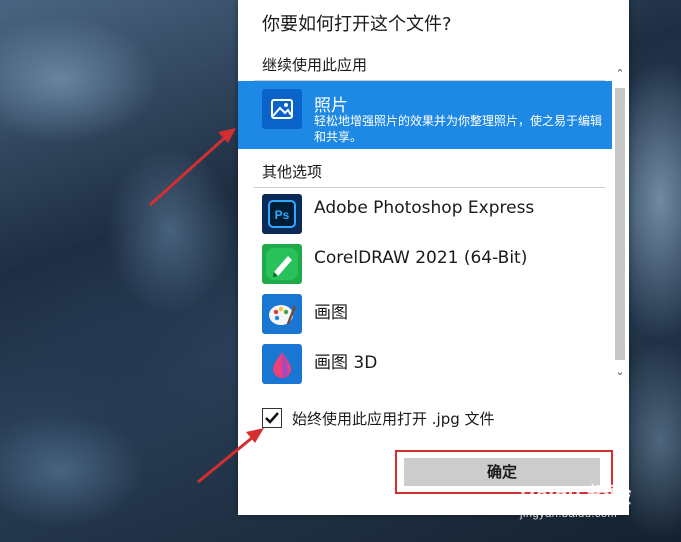 The height and width of the screenshot is (542, 681). I want to click on baidu-watermark: Baidu 经验 jingyan.baidu.com, so click(575, 499).